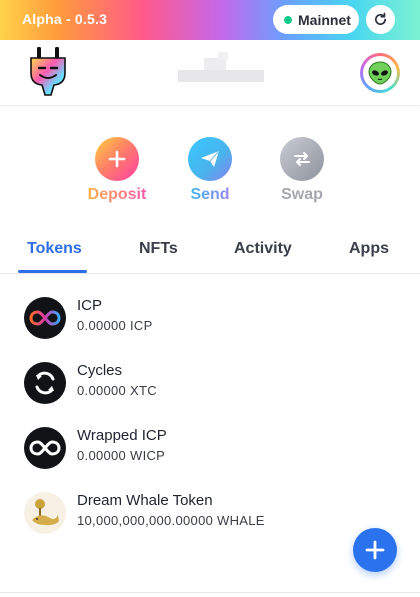 This screenshot has width=420, height=597. Describe the element at coordinates (369, 249) in the screenshot. I see `tab-apps: Apps` at that location.